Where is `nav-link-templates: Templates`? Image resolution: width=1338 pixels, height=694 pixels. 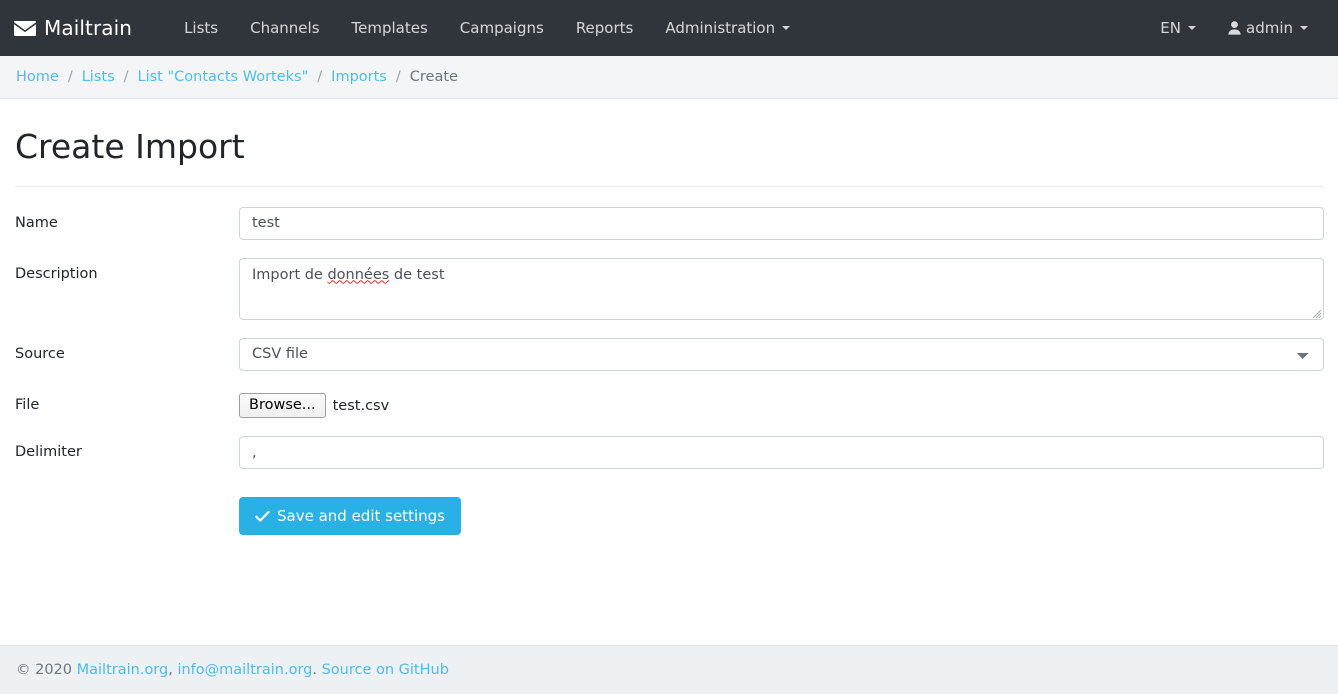
nav-link-templates: Templates is located at coordinates (390, 28).